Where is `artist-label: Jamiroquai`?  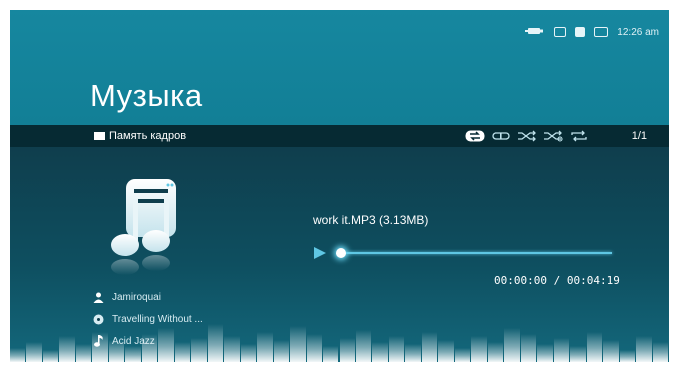 artist-label: Jamiroquai is located at coordinates (136, 297).